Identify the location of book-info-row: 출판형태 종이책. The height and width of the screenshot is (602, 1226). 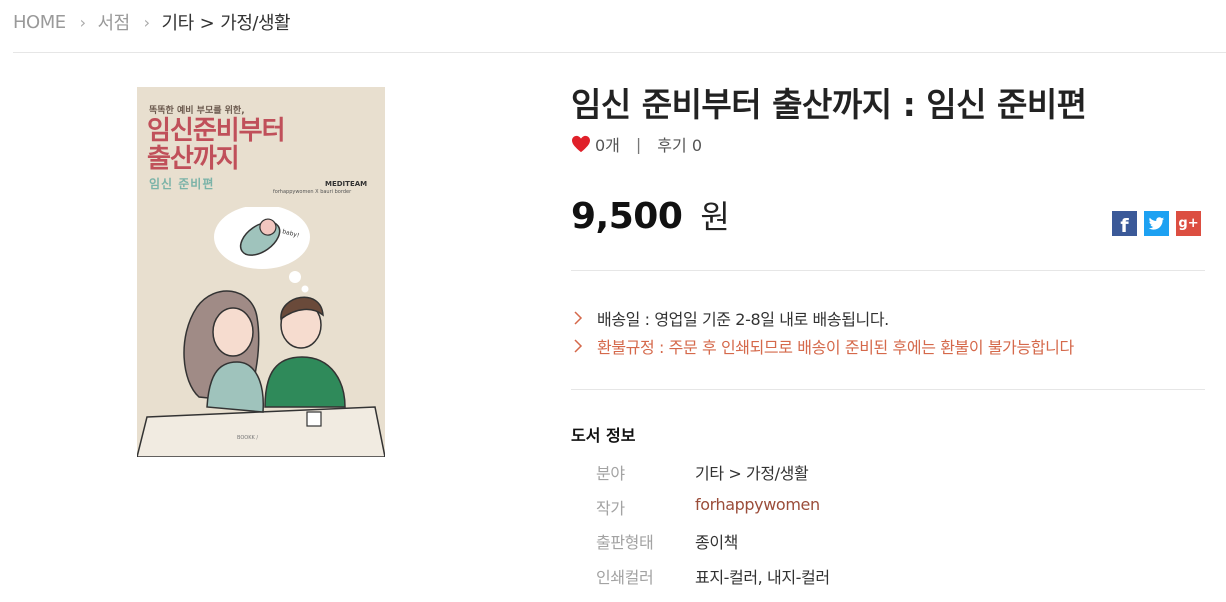
(667, 541).